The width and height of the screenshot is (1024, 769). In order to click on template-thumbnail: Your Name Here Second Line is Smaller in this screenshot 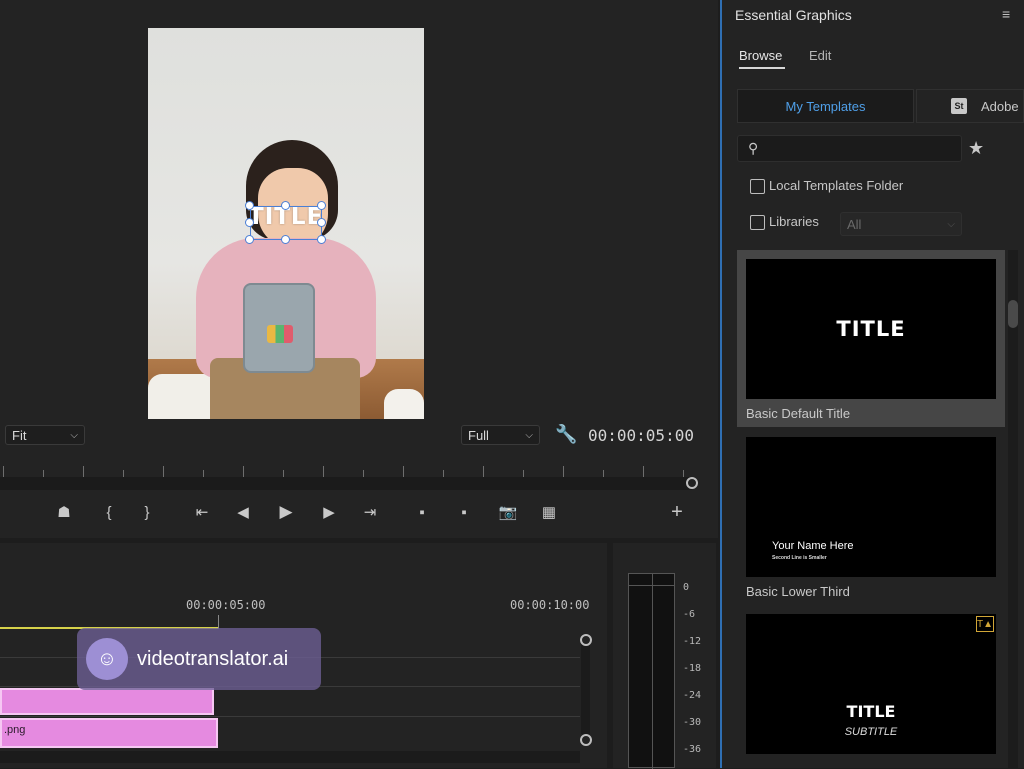, I will do `click(871, 507)`.